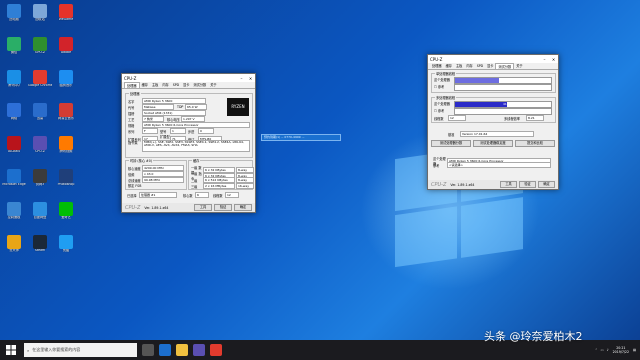  I want to click on desktop-icon-label: 此电脑, so click(14, 19).